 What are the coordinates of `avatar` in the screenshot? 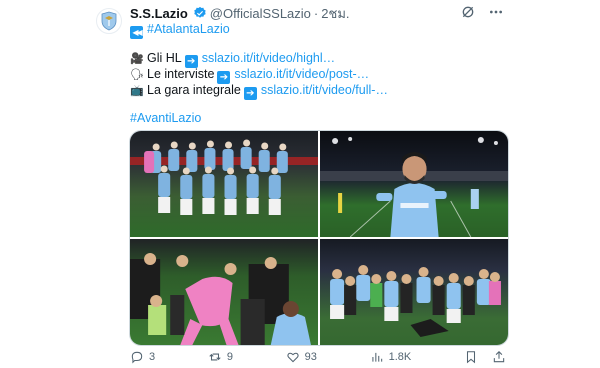 It's located at (109, 21).